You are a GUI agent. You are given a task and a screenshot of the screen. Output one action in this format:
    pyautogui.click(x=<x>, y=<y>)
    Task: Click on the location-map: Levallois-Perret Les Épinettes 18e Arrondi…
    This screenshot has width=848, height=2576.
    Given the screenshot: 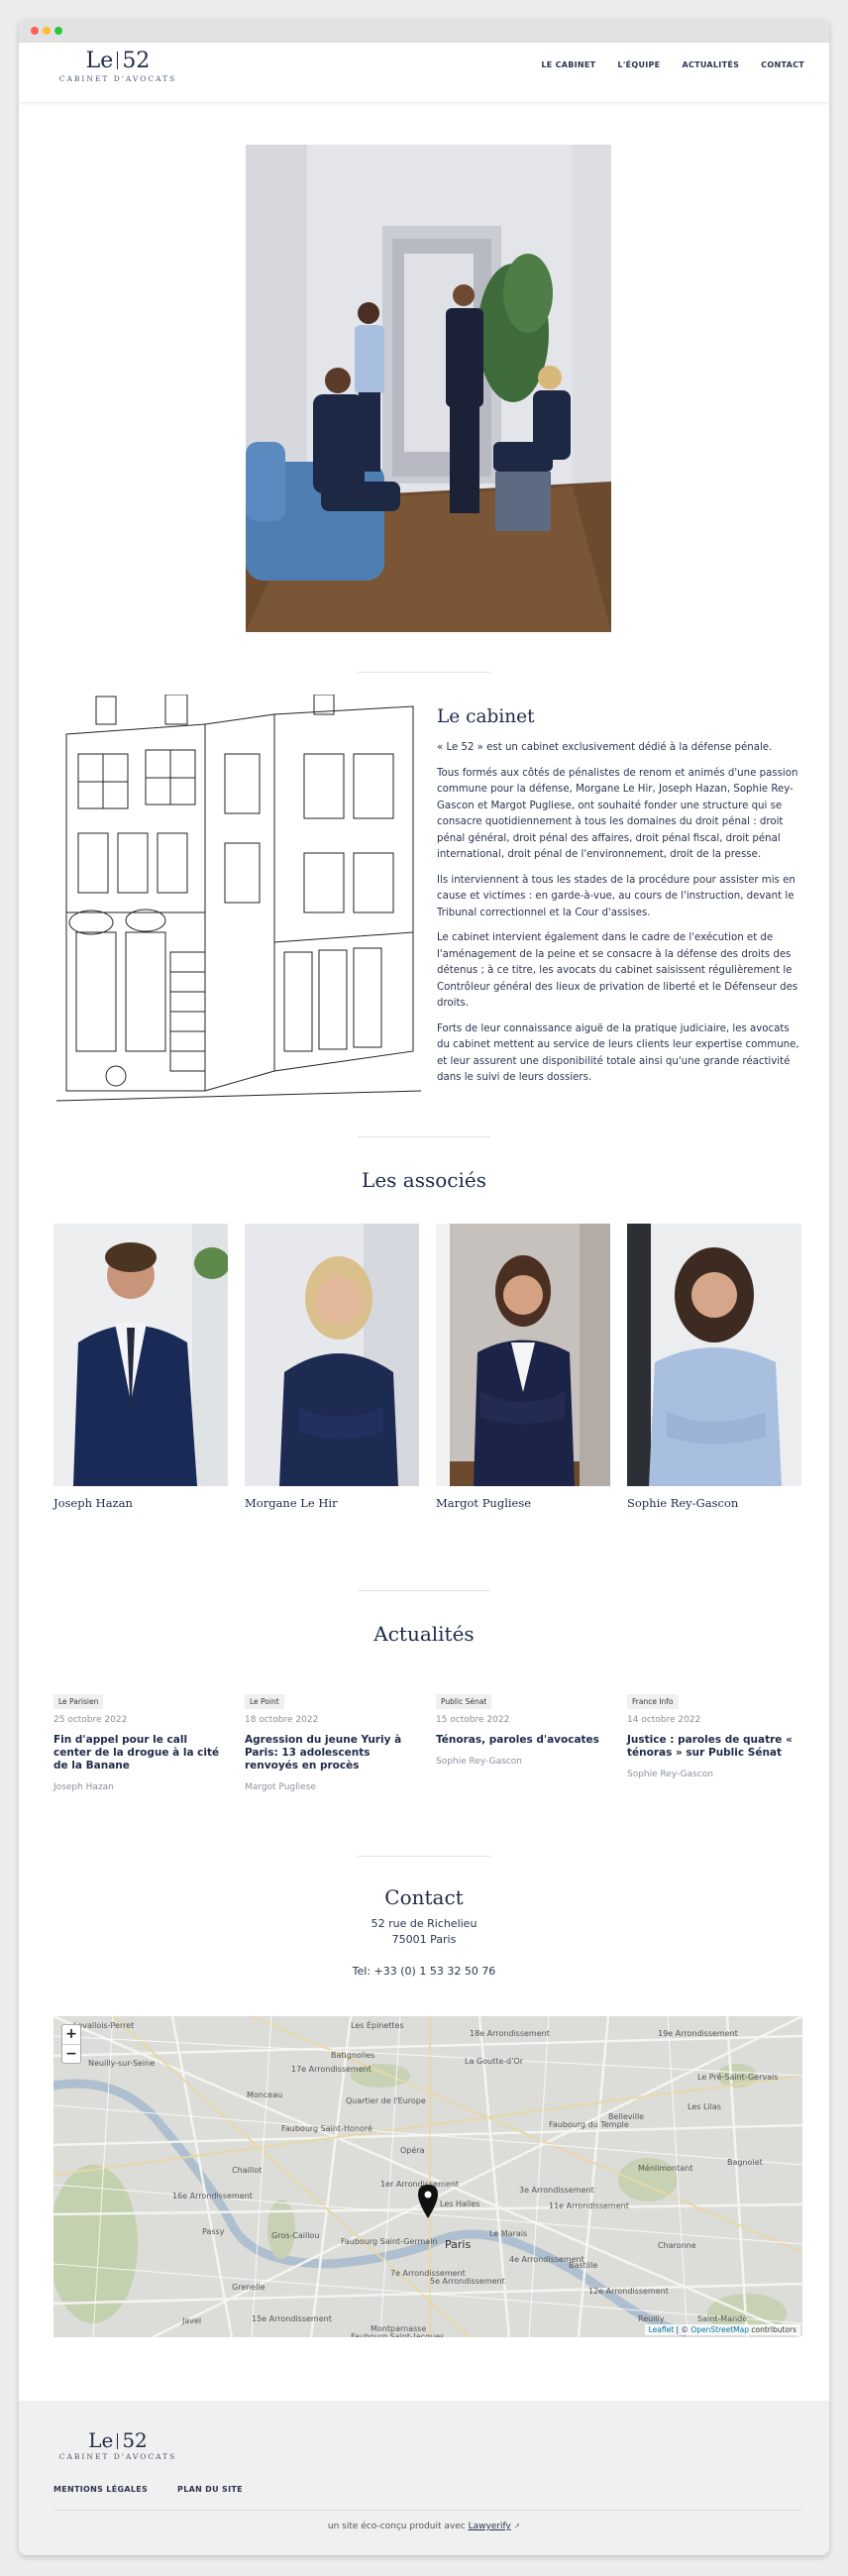 What is the action you would take?
    pyautogui.click(x=428, y=2177)
    